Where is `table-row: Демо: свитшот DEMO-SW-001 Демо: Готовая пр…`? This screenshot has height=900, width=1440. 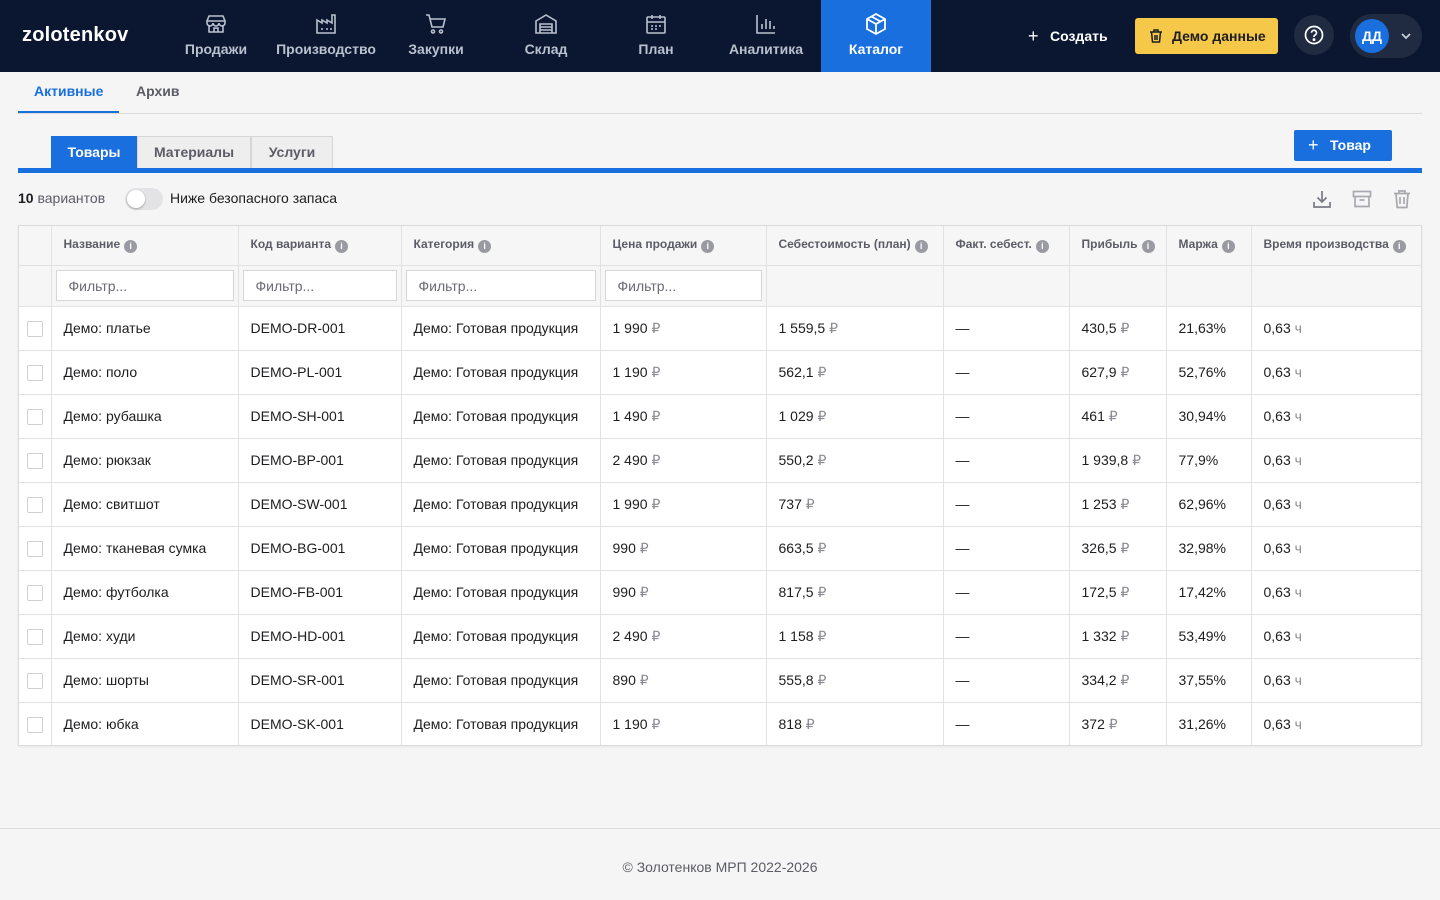
table-row: Демо: свитшот DEMO-SW-001 Демо: Готовая пр… is located at coordinates (720, 504).